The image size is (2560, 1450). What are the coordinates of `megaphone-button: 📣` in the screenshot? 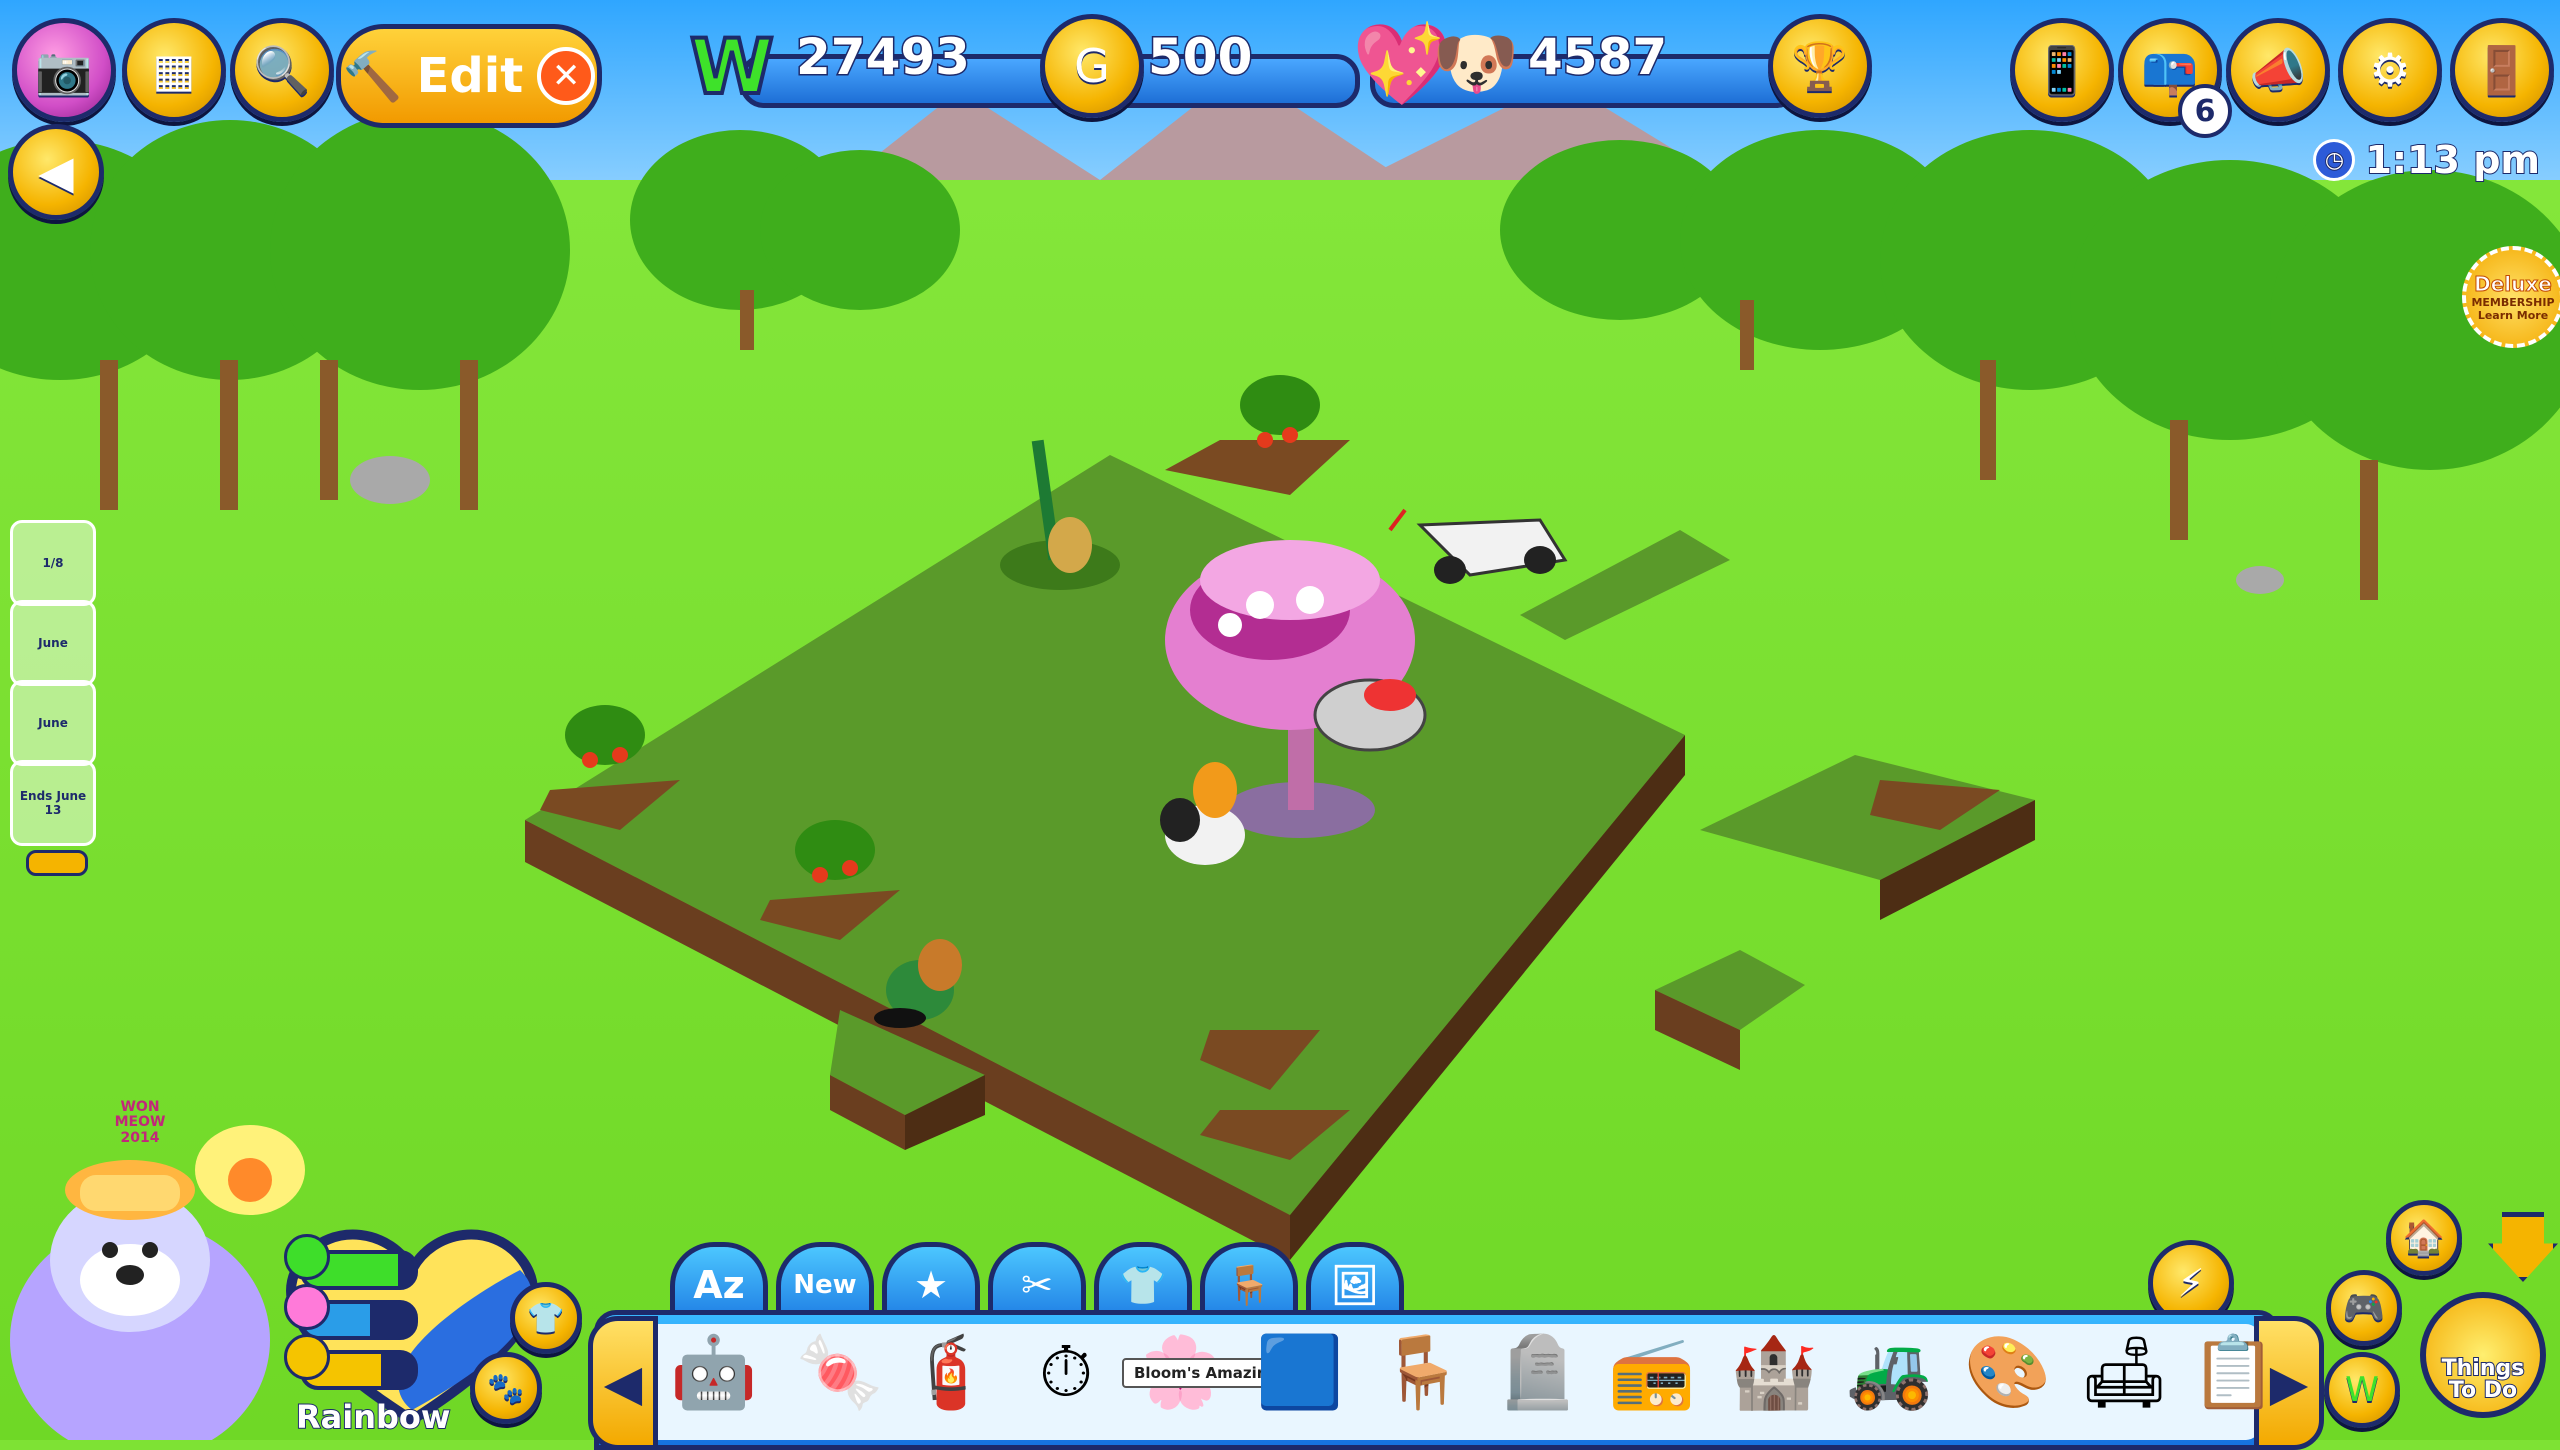 It's located at (2278, 70).